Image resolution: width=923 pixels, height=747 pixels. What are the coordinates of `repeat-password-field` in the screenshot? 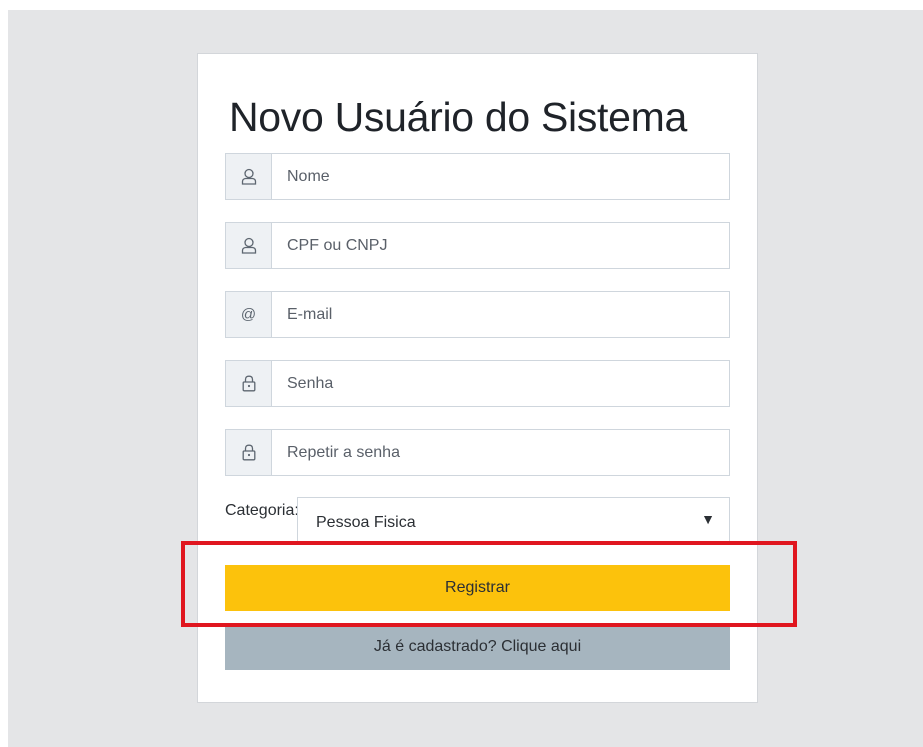 It's located at (477, 452).